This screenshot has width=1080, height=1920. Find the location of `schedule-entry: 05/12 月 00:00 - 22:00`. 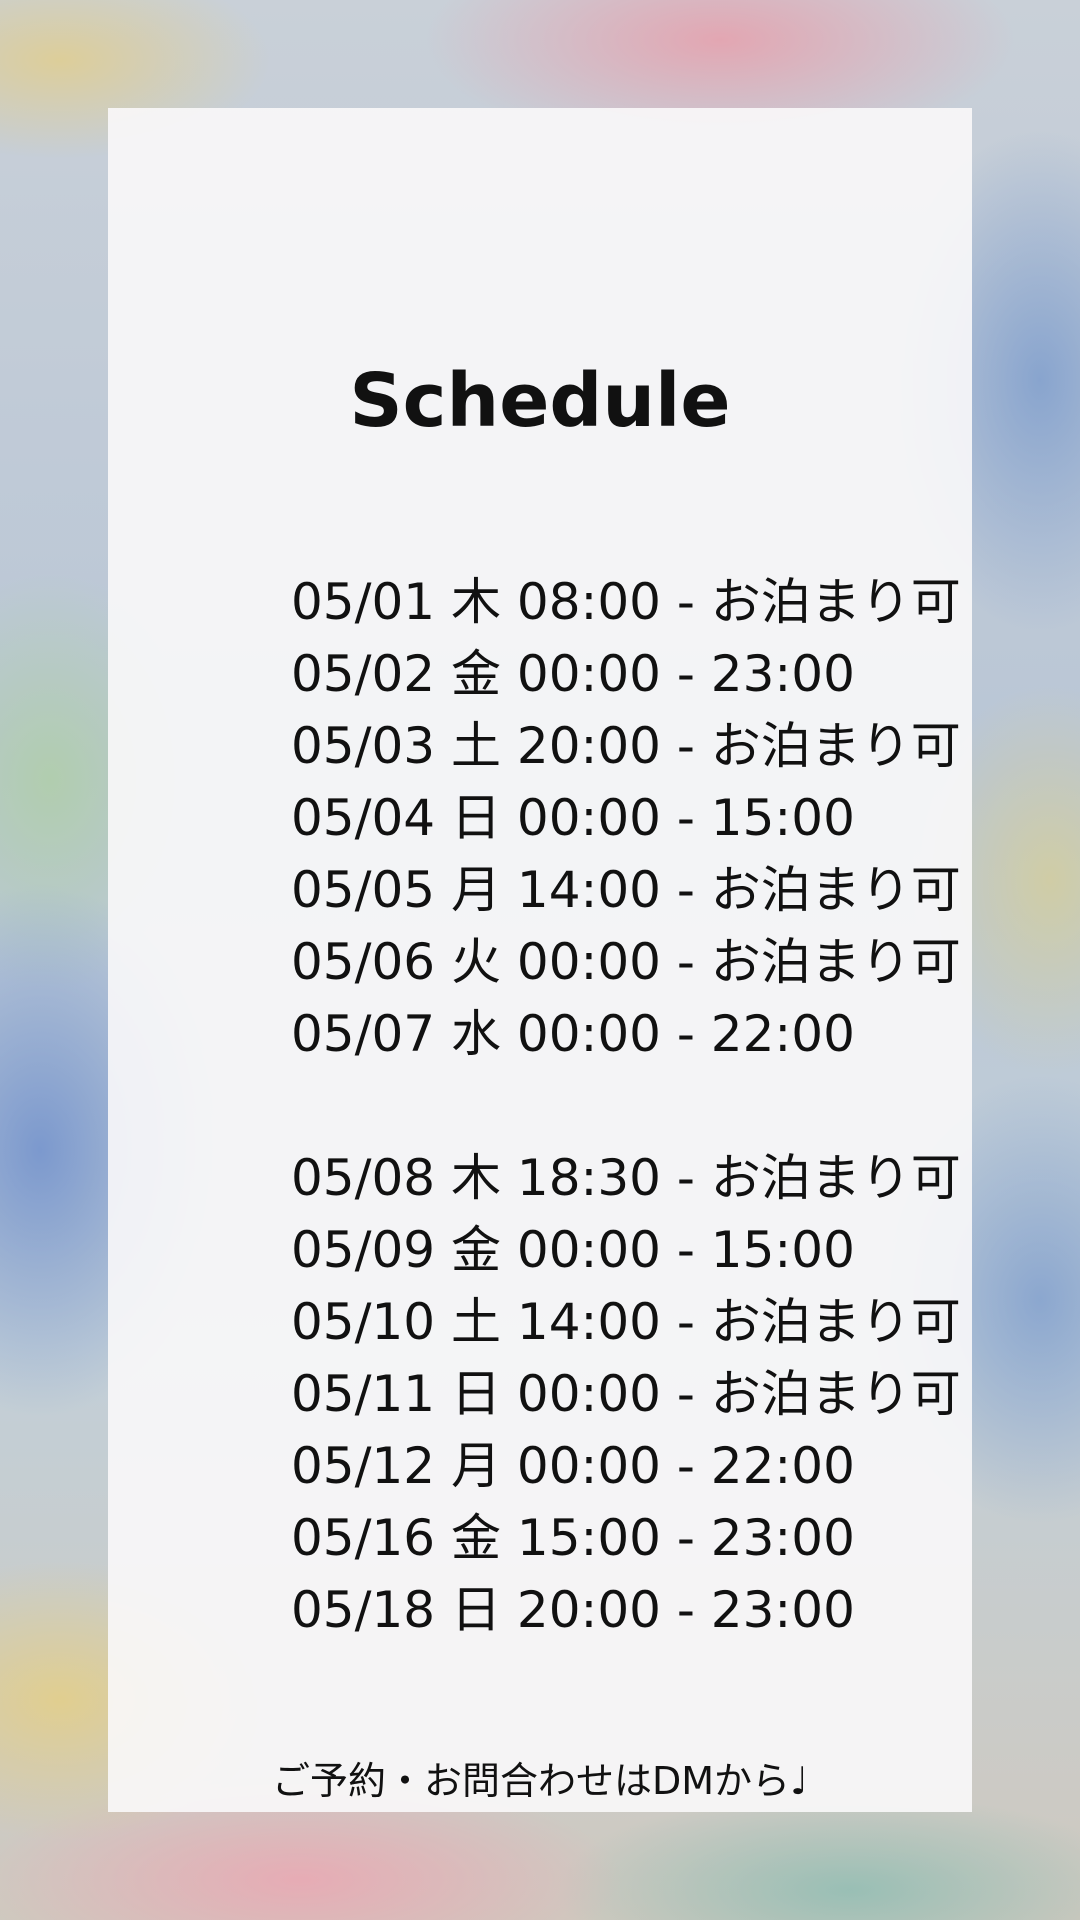

schedule-entry: 05/12 月 00:00 - 22:00 is located at coordinates (573, 1466).